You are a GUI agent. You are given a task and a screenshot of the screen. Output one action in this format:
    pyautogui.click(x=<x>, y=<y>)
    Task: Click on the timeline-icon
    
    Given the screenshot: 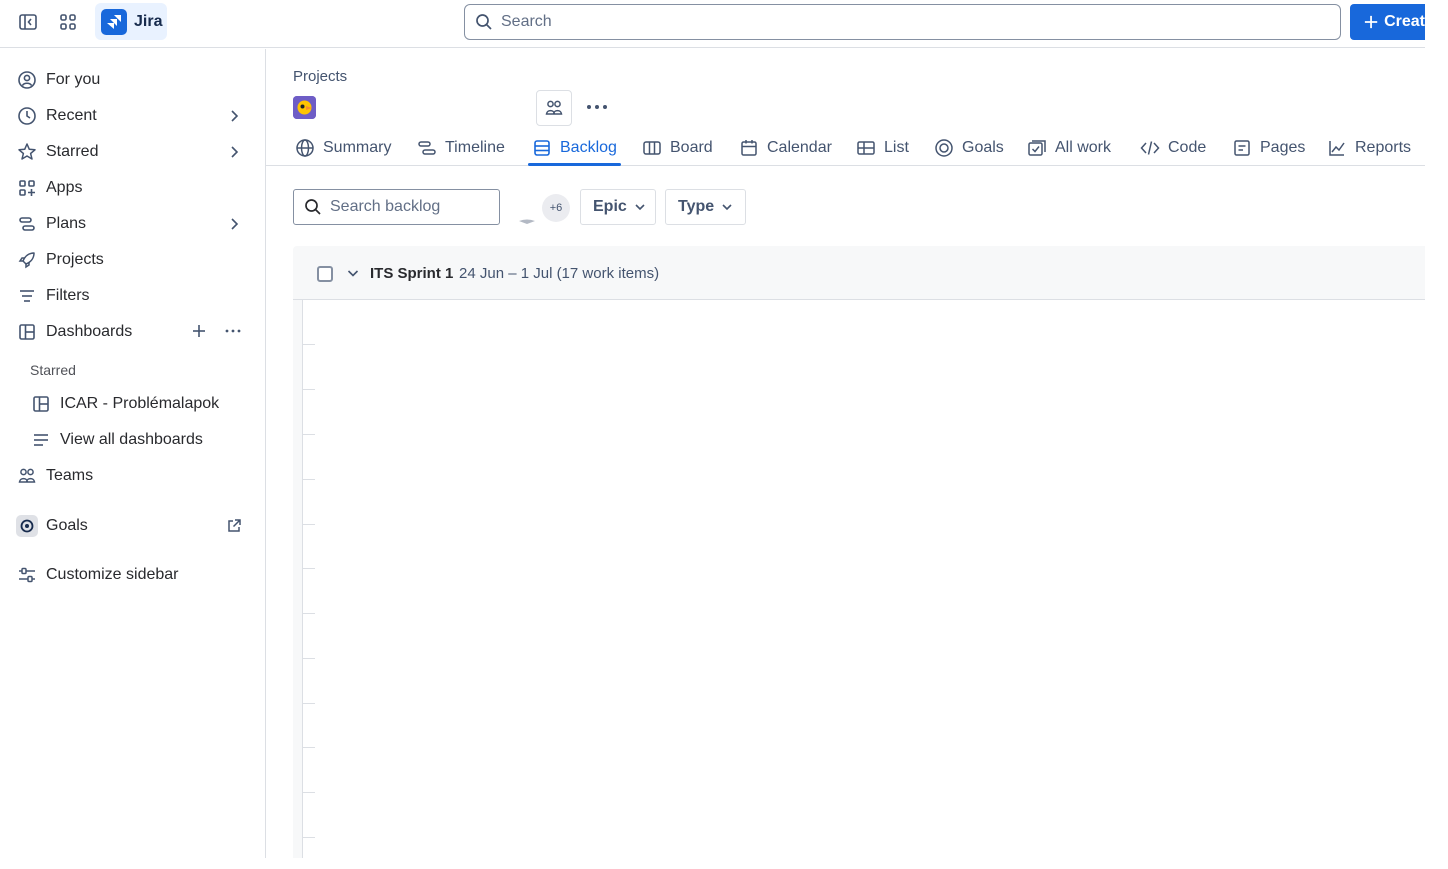 What is the action you would take?
    pyautogui.click(x=427, y=148)
    